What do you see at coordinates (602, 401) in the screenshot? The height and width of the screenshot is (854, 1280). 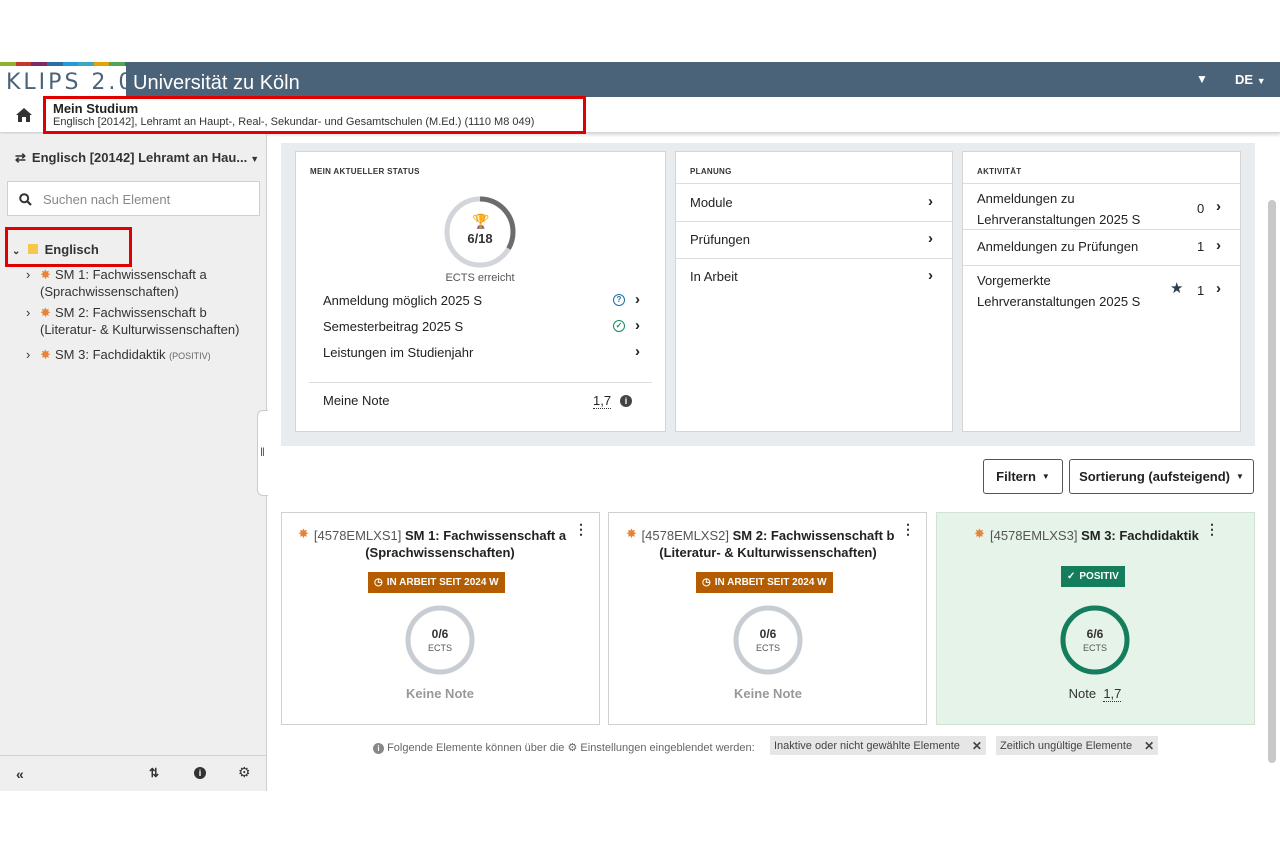 I see `grade-value: 1,7` at bounding box center [602, 401].